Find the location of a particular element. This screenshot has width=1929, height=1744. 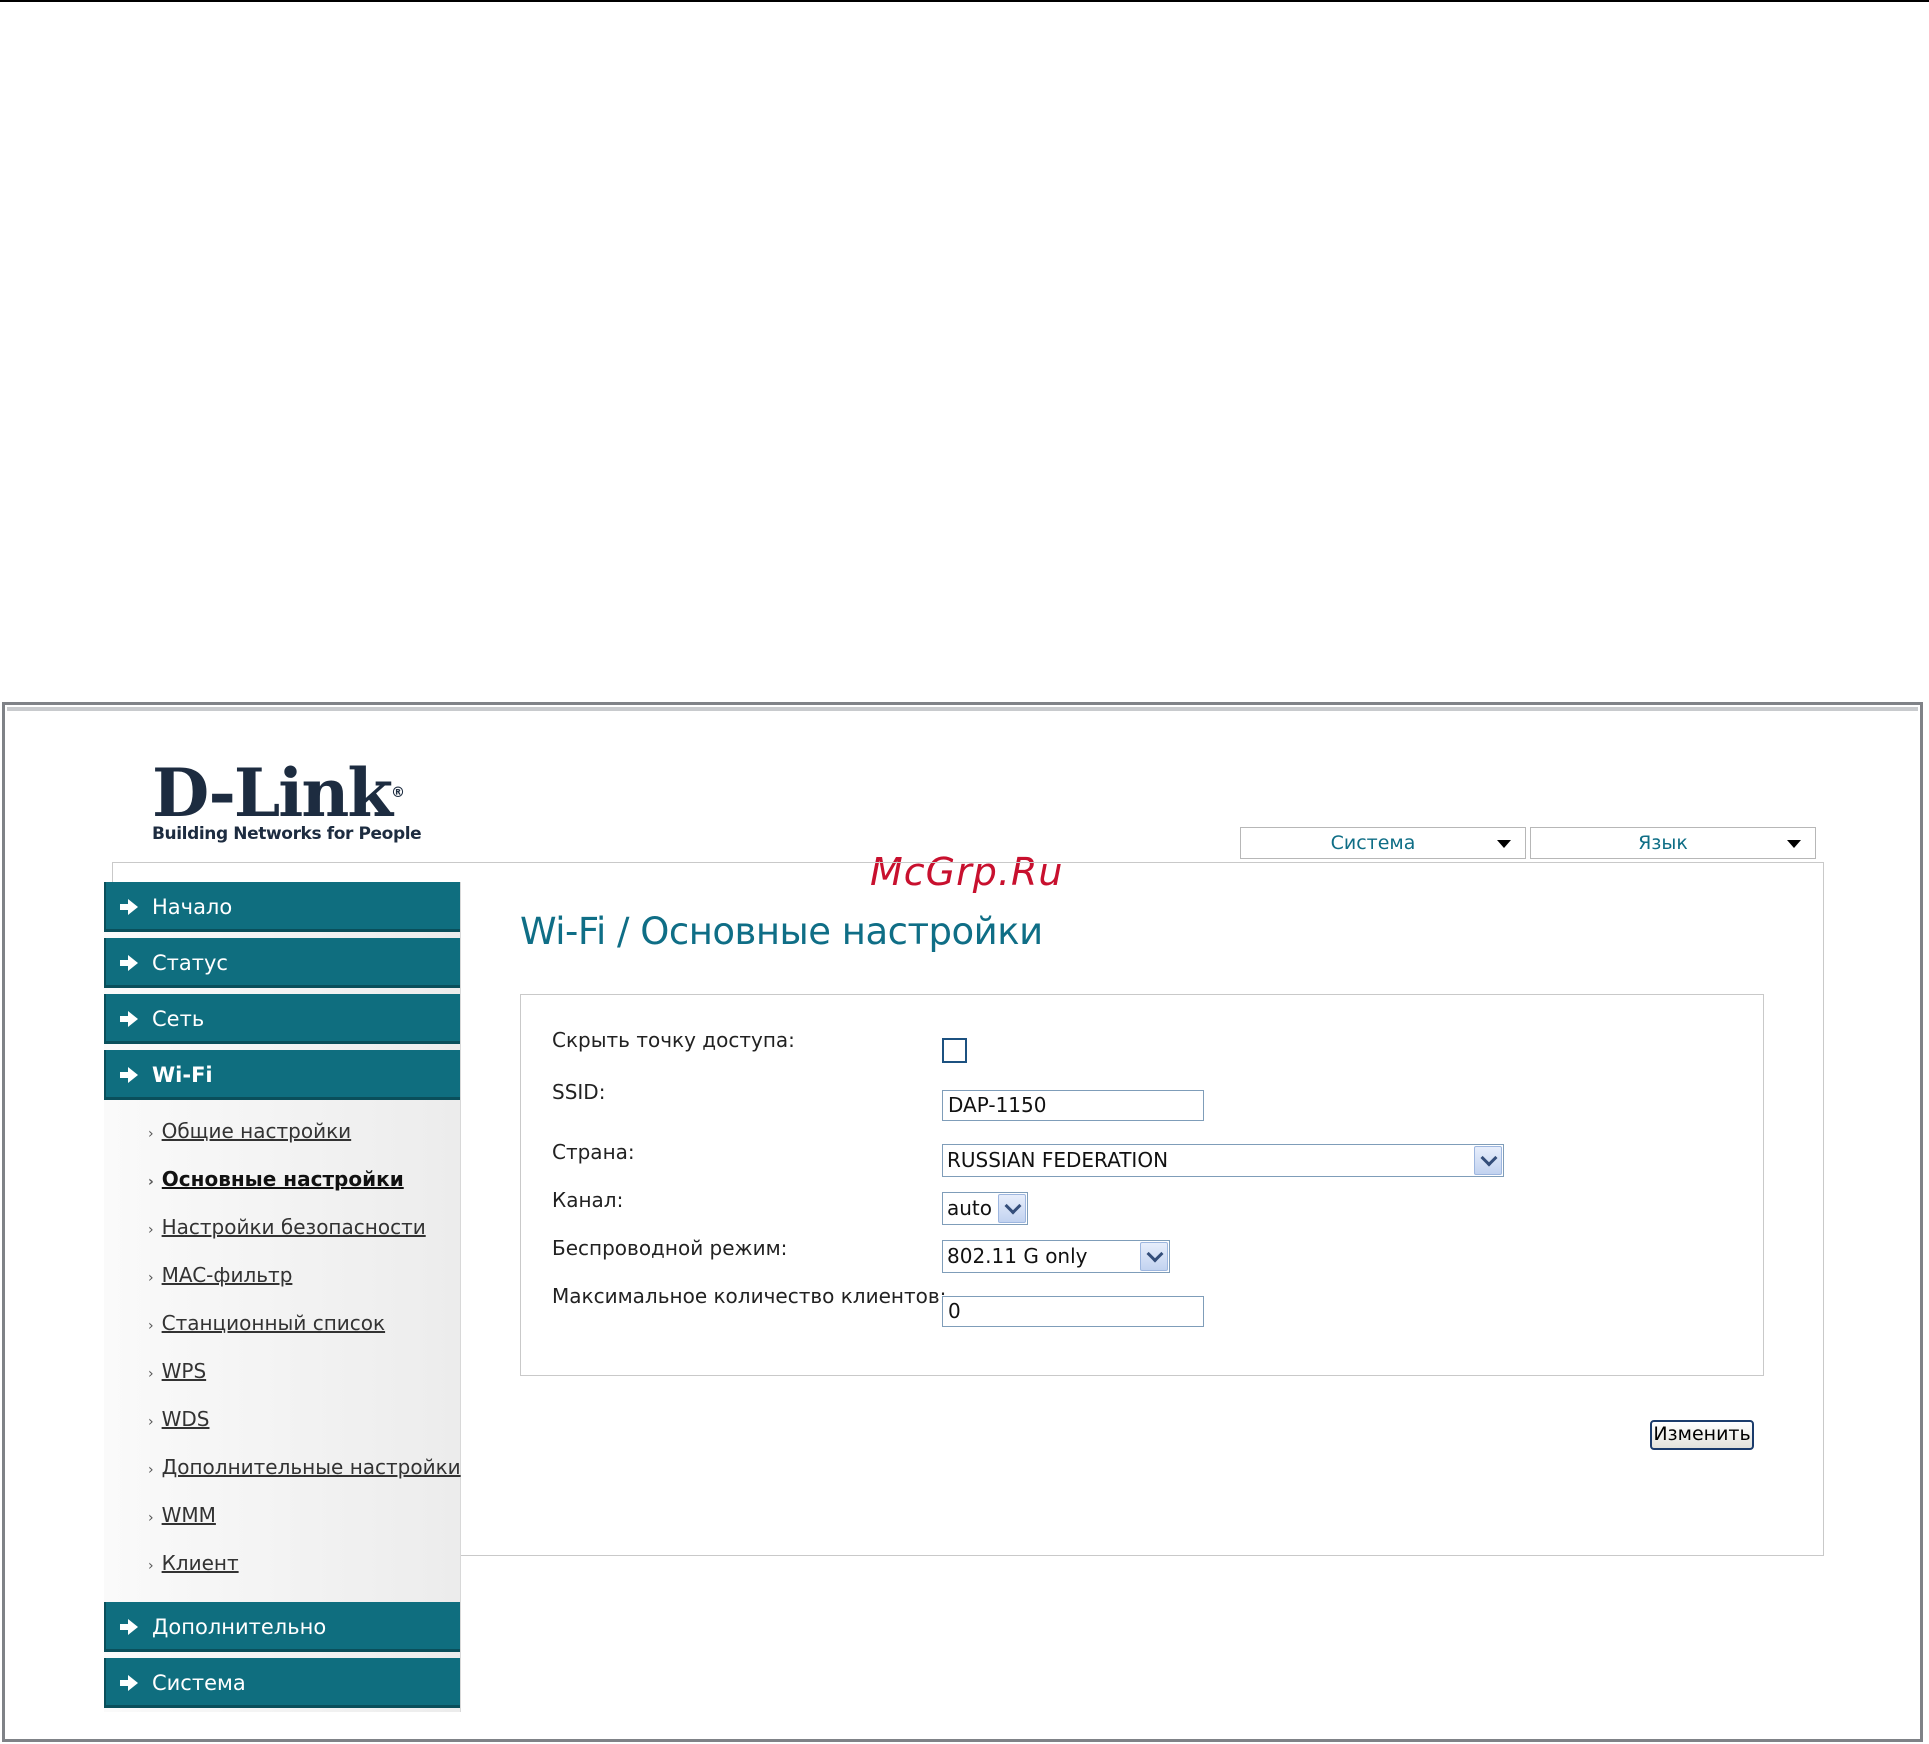

subitem-station-list: › Станционный список is located at coordinates (266, 1324).